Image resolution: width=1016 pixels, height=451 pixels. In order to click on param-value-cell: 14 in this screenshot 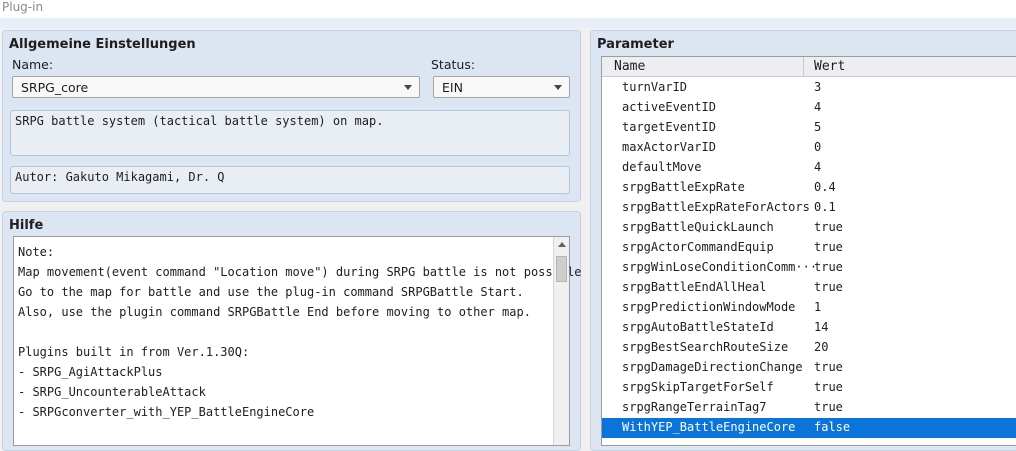, I will do `click(821, 327)`.